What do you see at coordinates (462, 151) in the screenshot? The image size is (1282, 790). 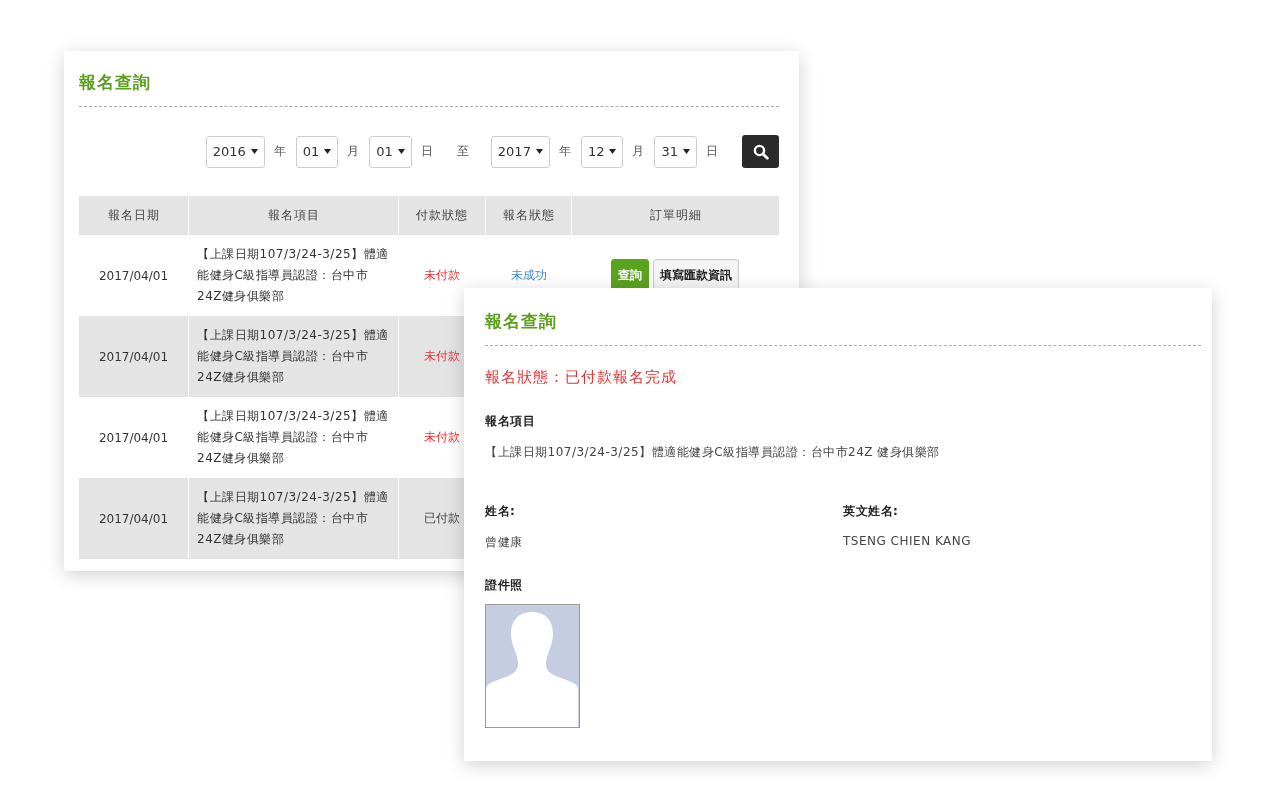 I see `range-separator: 至` at bounding box center [462, 151].